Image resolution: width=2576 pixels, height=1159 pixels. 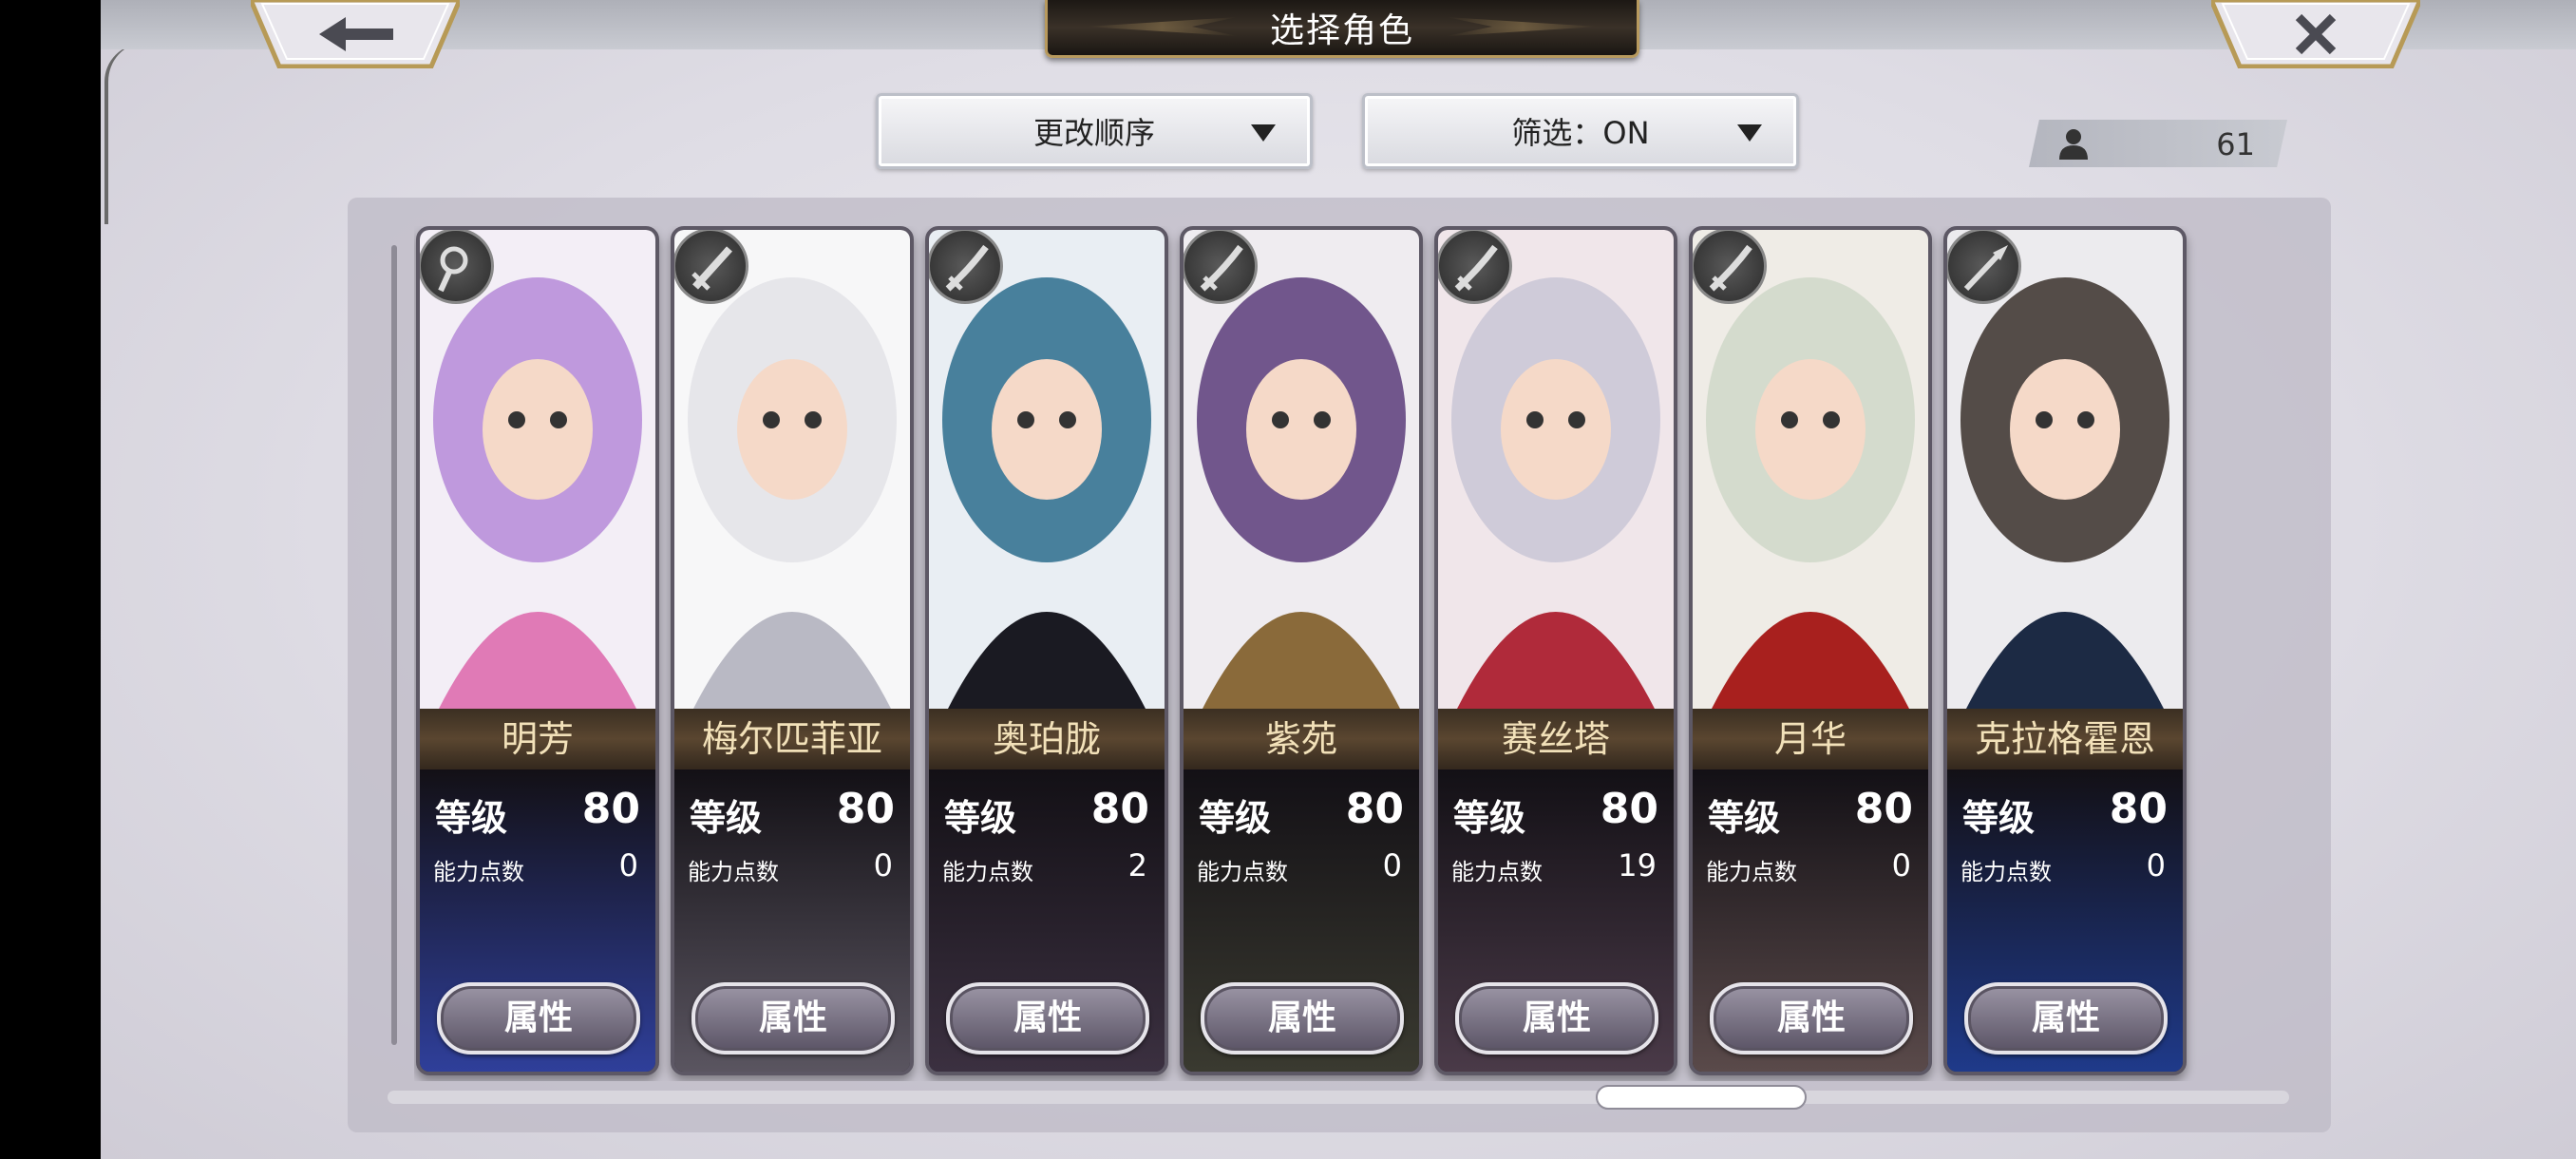 What do you see at coordinates (711, 267) in the screenshot?
I see `sword-weapon-icon` at bounding box center [711, 267].